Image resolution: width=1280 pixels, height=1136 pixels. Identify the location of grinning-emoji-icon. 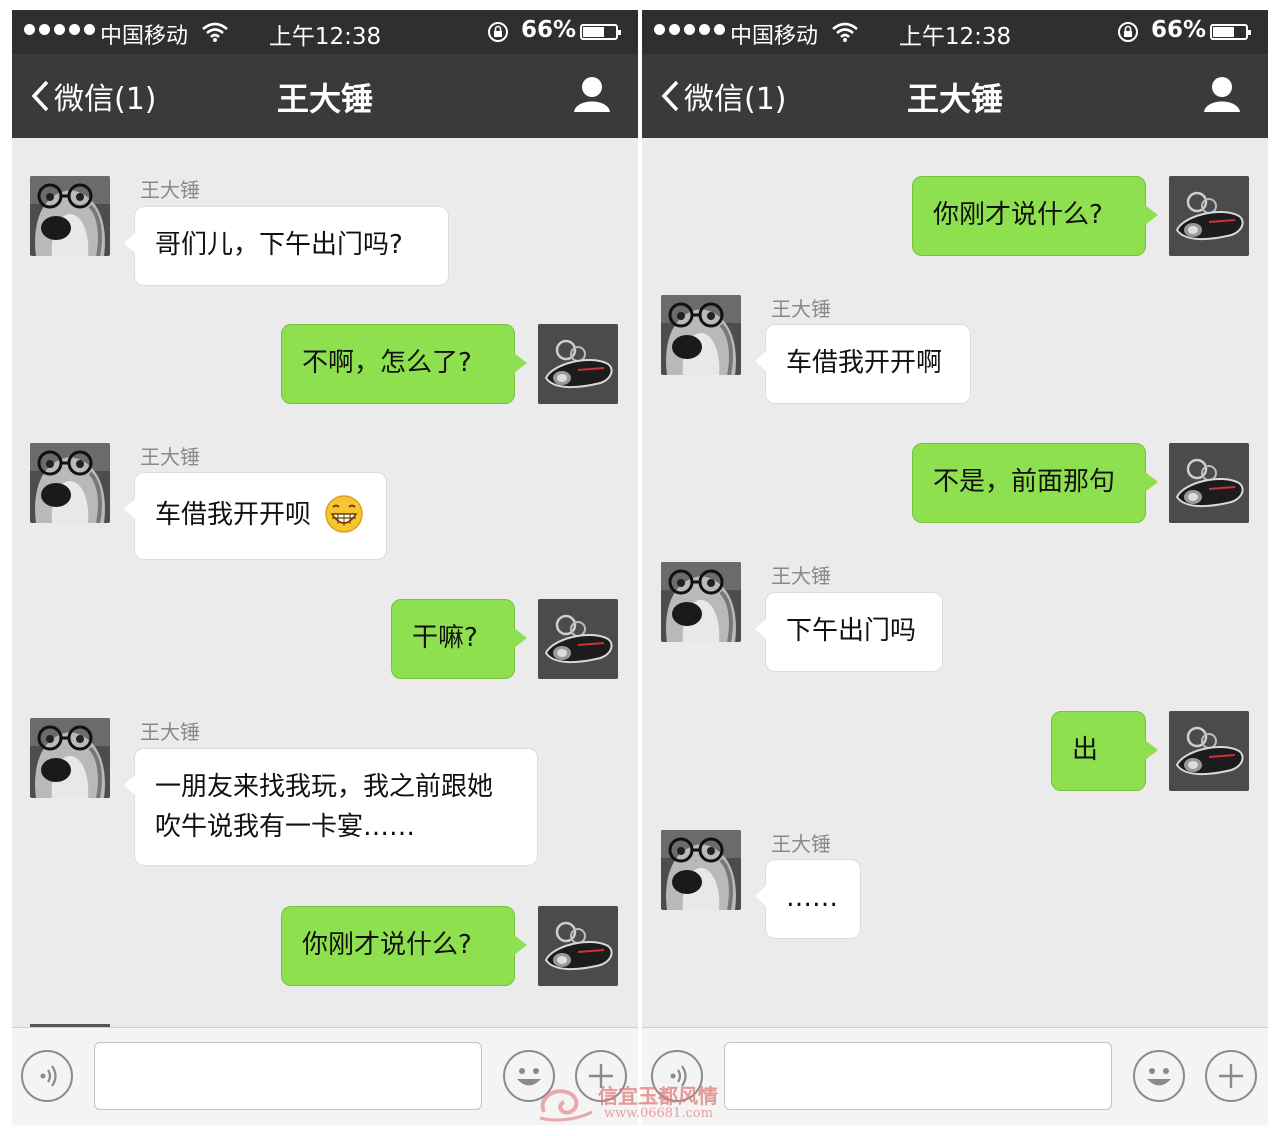
(344, 514).